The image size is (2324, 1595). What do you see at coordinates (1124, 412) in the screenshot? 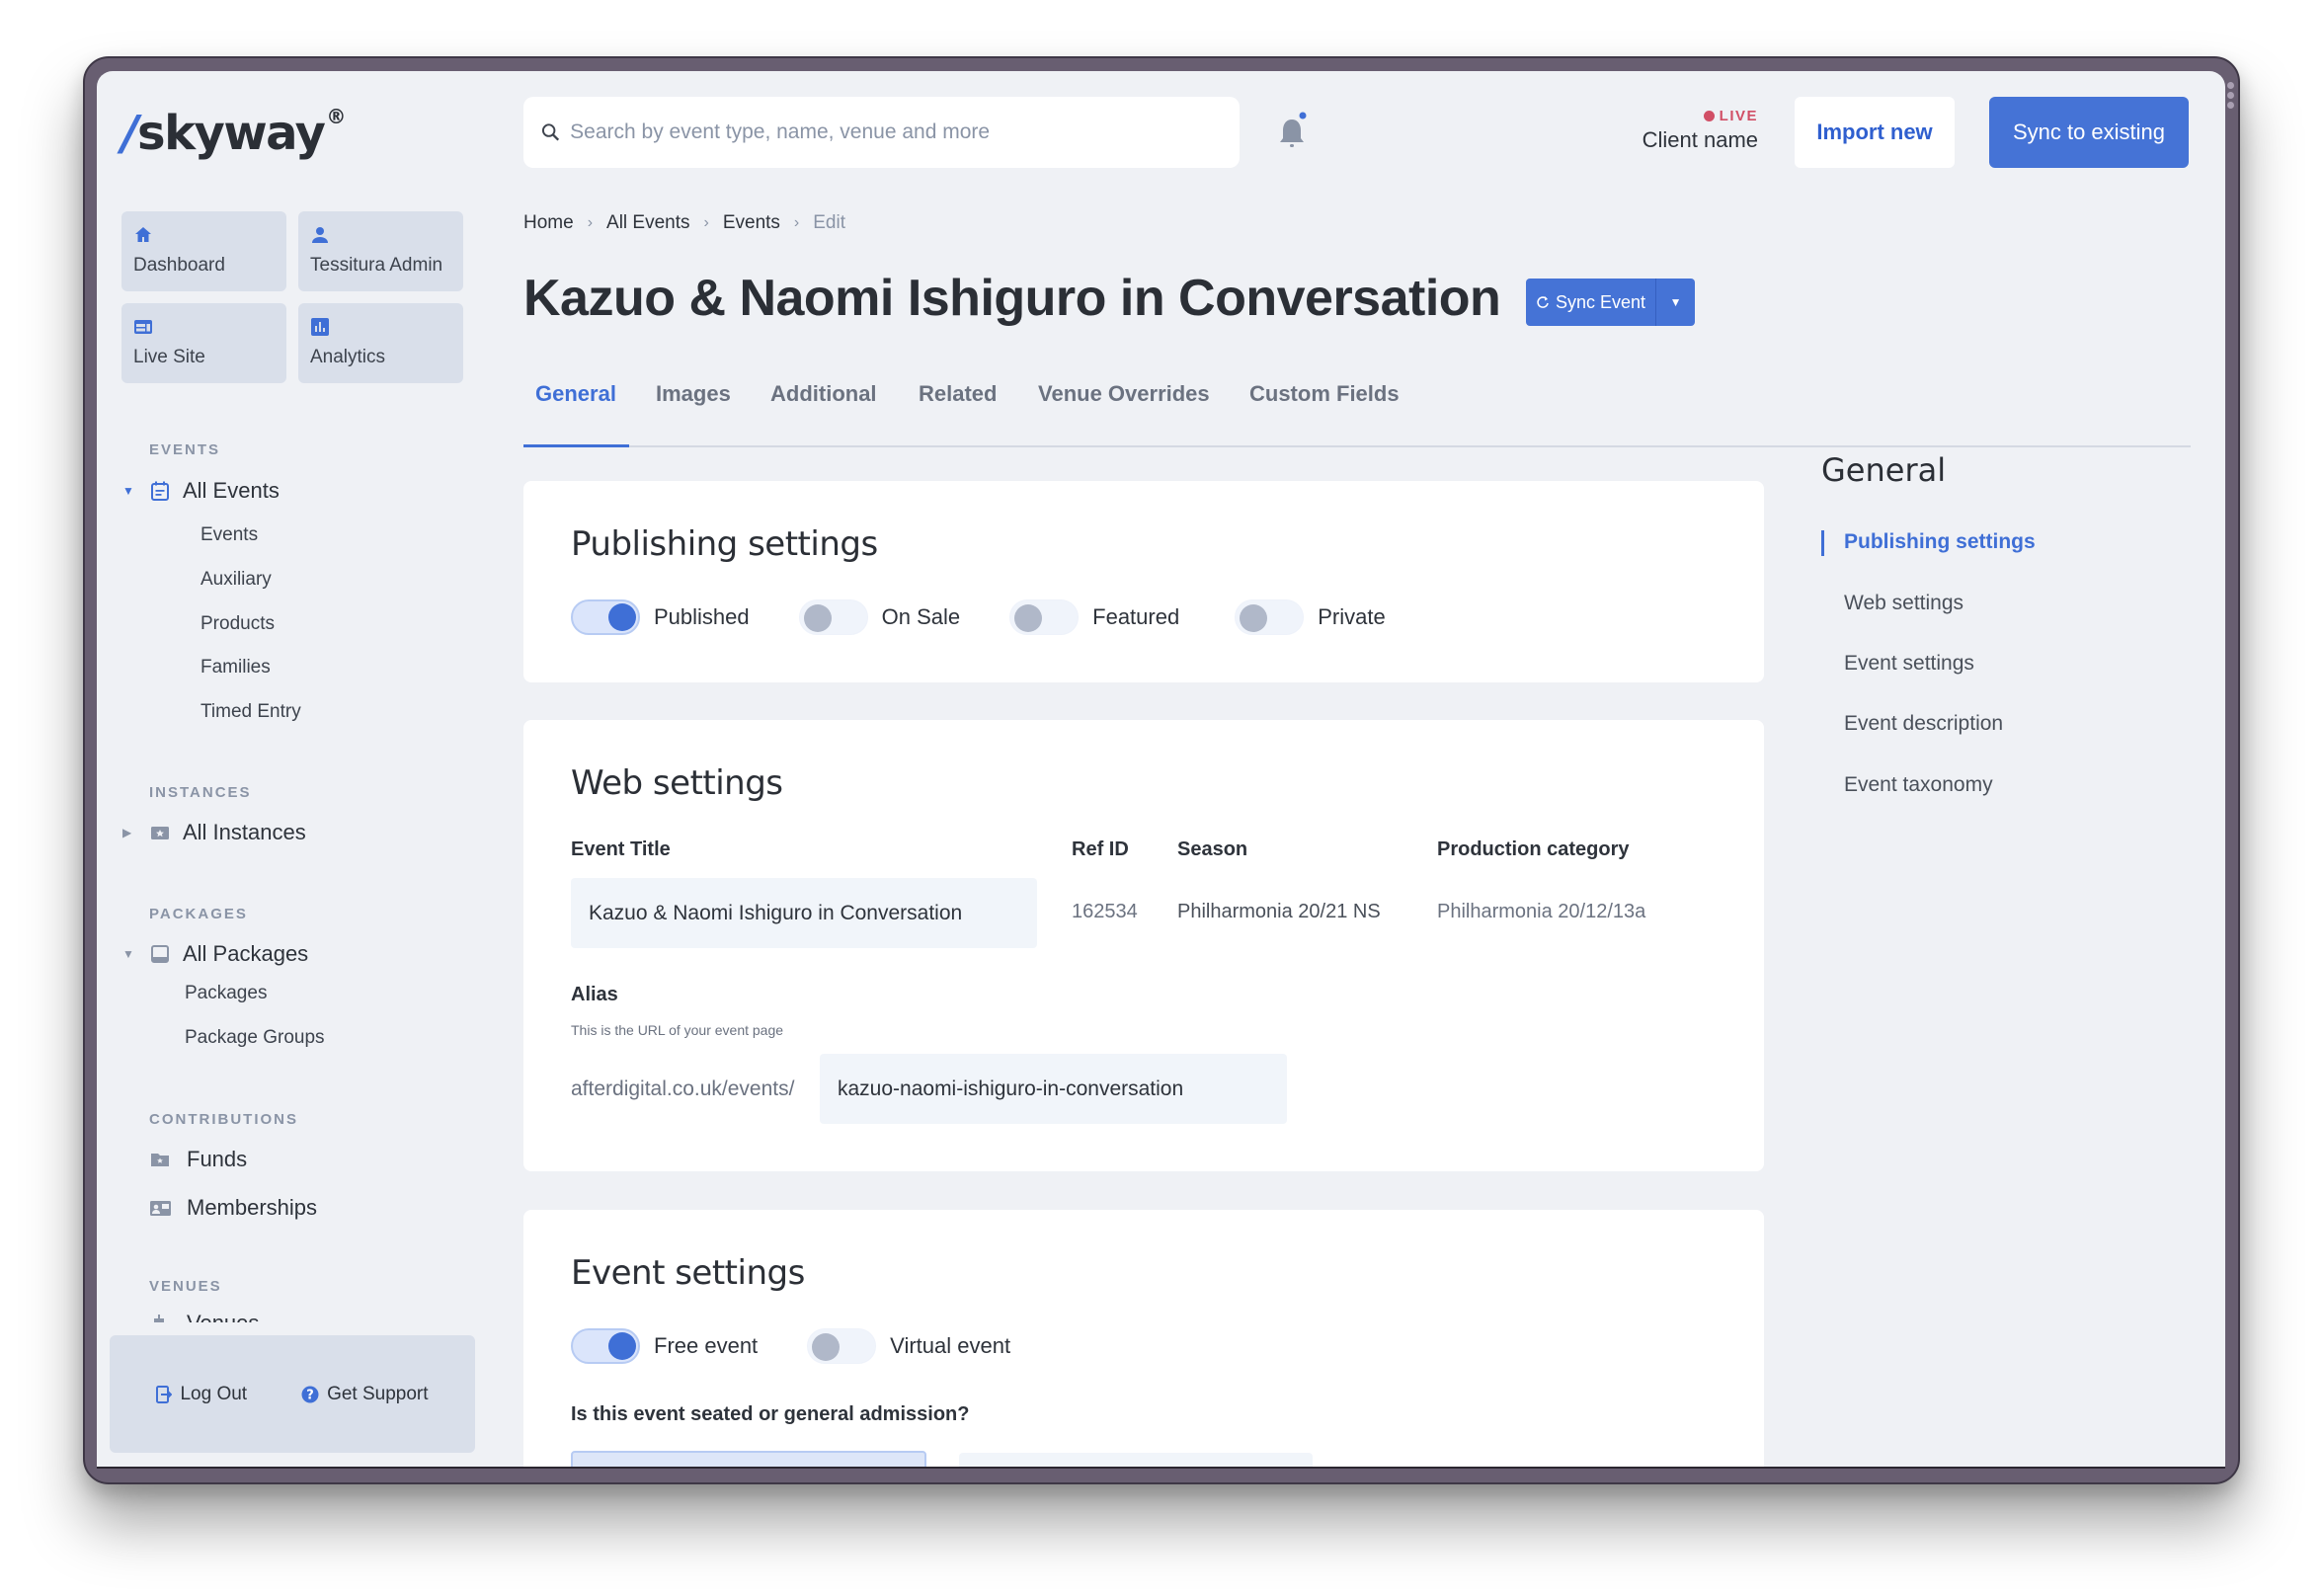
I see `tab-venue-overrides: Venue Overrides` at bounding box center [1124, 412].